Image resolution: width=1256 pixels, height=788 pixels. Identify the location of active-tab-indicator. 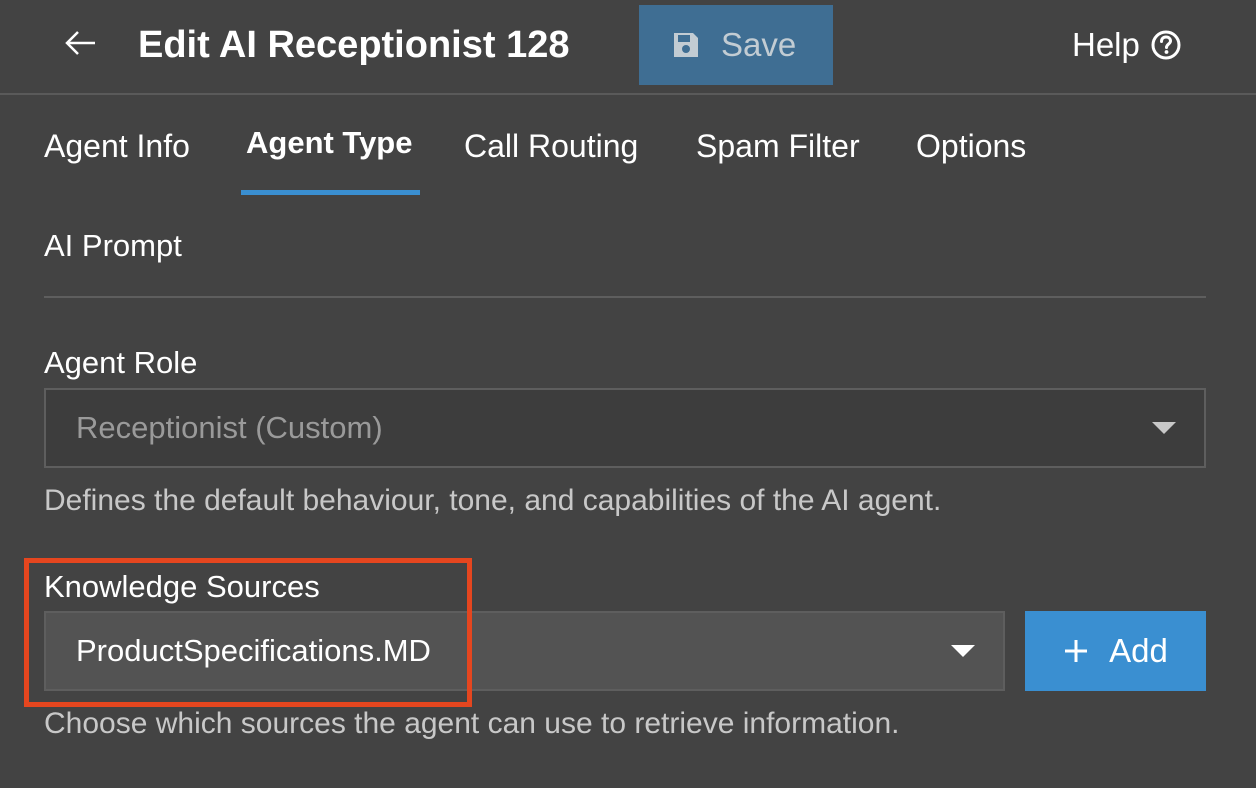
(330, 192).